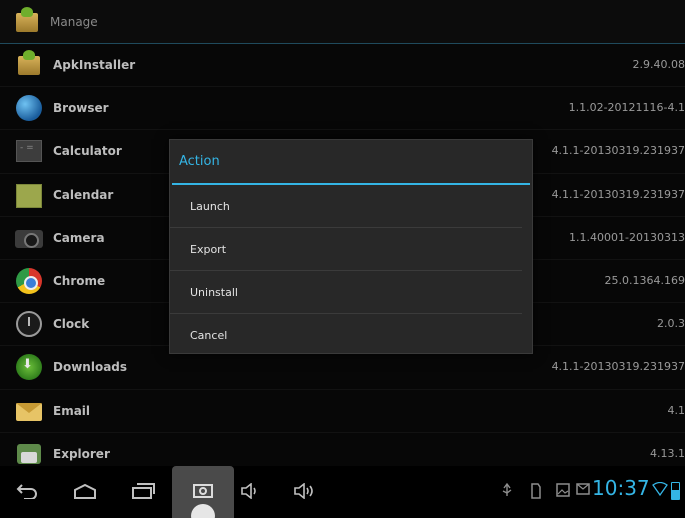 The width and height of the screenshot is (685, 518). I want to click on globe-icon, so click(29, 108).